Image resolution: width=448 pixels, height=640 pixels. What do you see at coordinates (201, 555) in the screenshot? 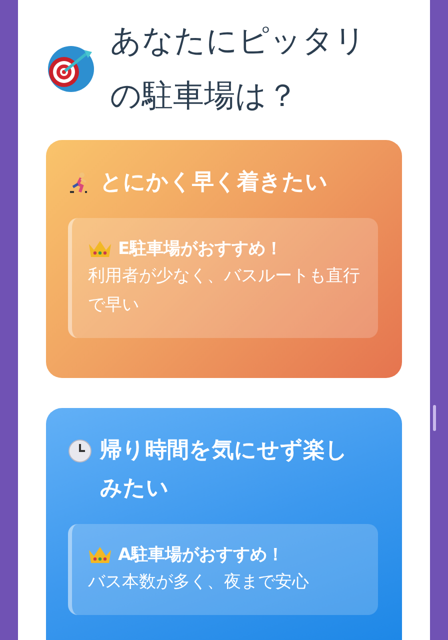
I see `recommendation-title: A駐車場がおすすめ！` at bounding box center [201, 555].